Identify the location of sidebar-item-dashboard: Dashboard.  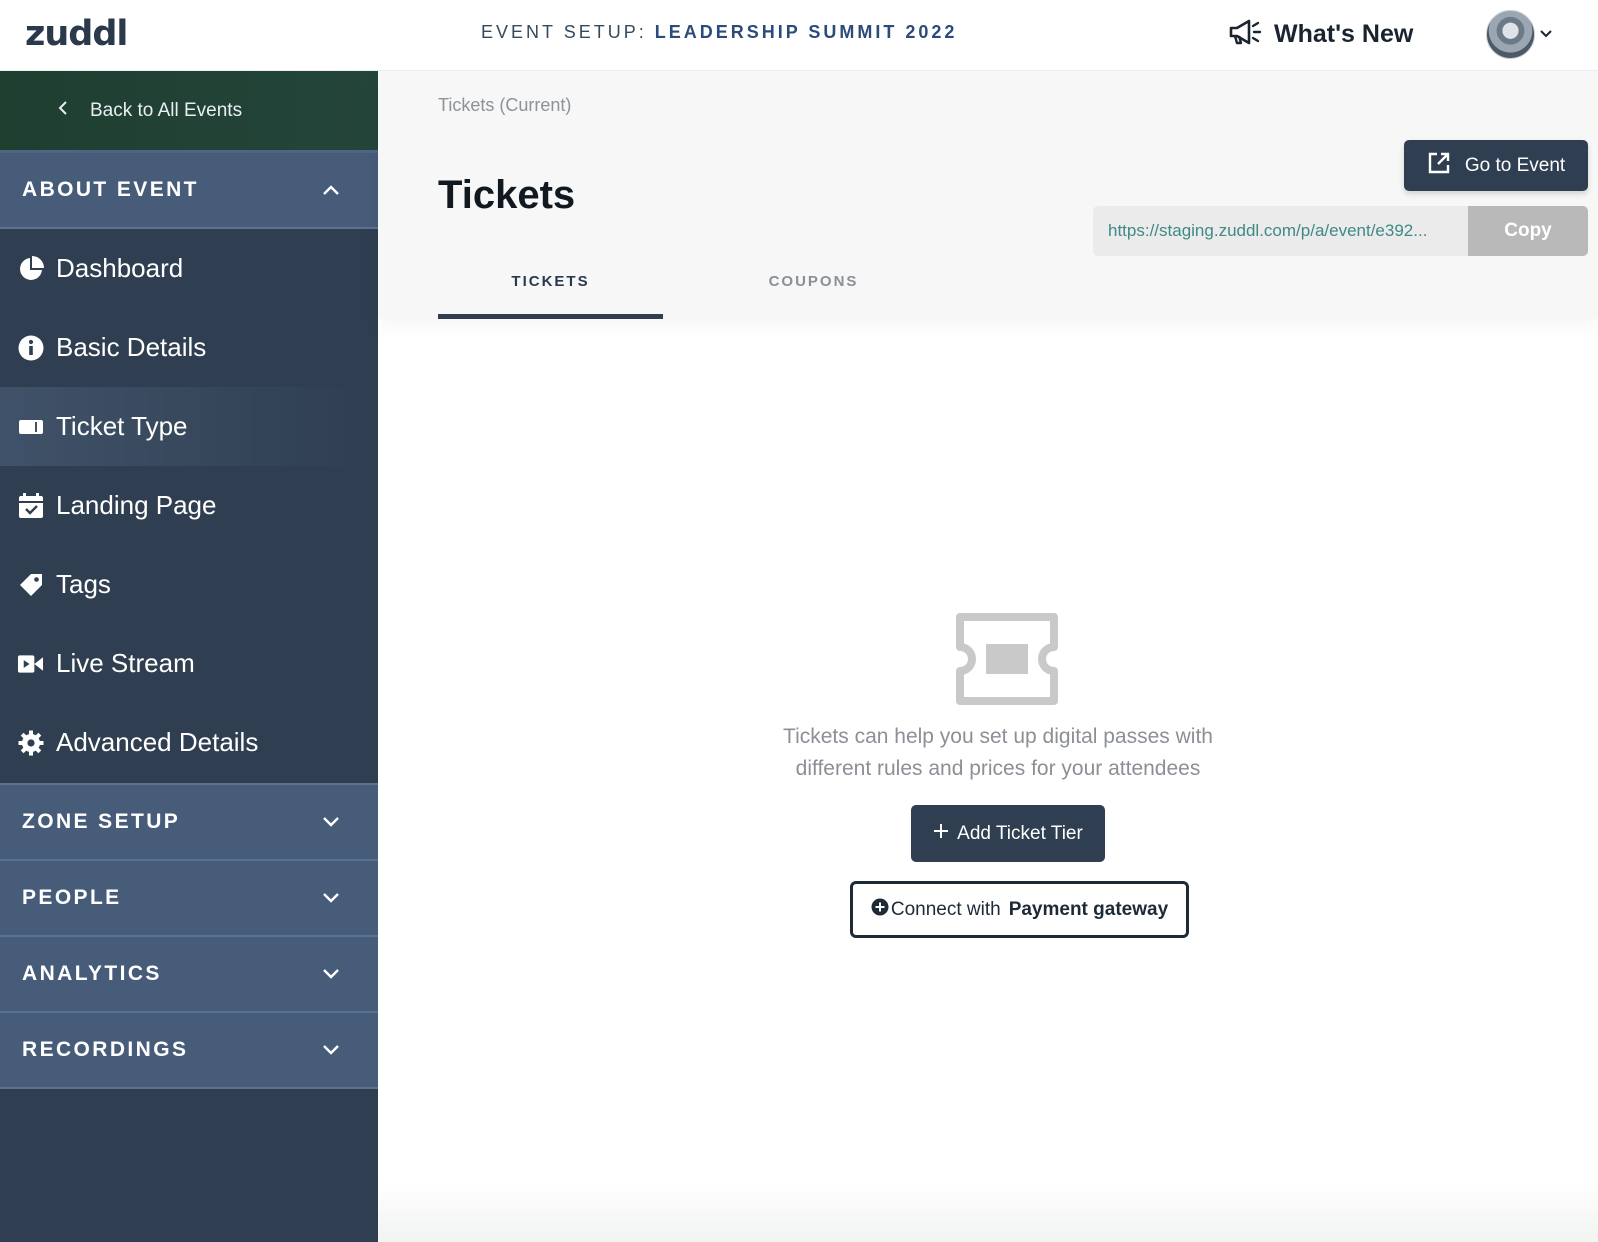
(189, 268).